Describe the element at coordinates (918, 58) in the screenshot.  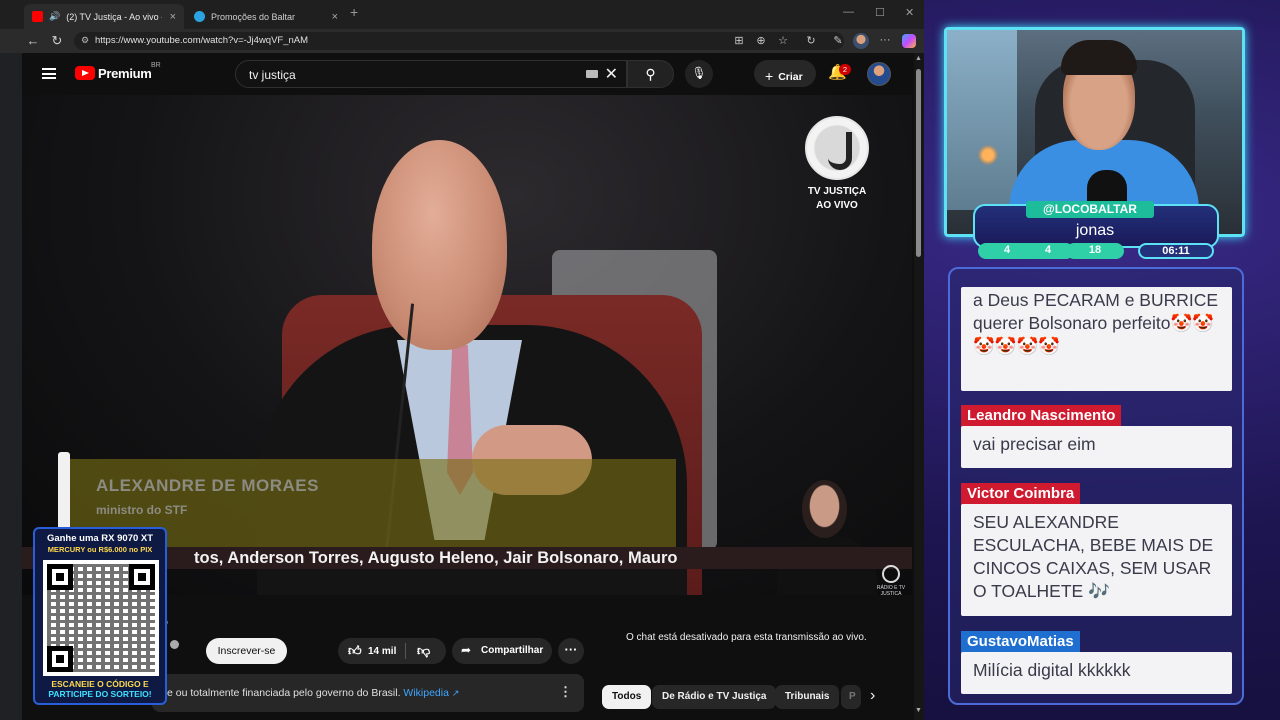
I see `scroll-up-icon: ▲` at that location.